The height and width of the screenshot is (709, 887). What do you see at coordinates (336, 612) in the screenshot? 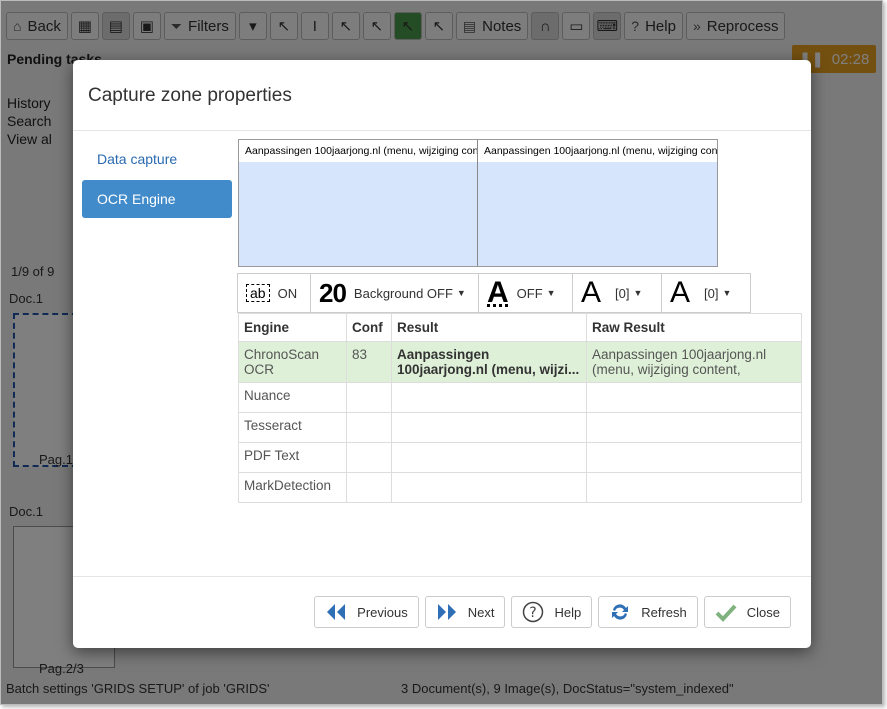
I see `previous-icon` at bounding box center [336, 612].